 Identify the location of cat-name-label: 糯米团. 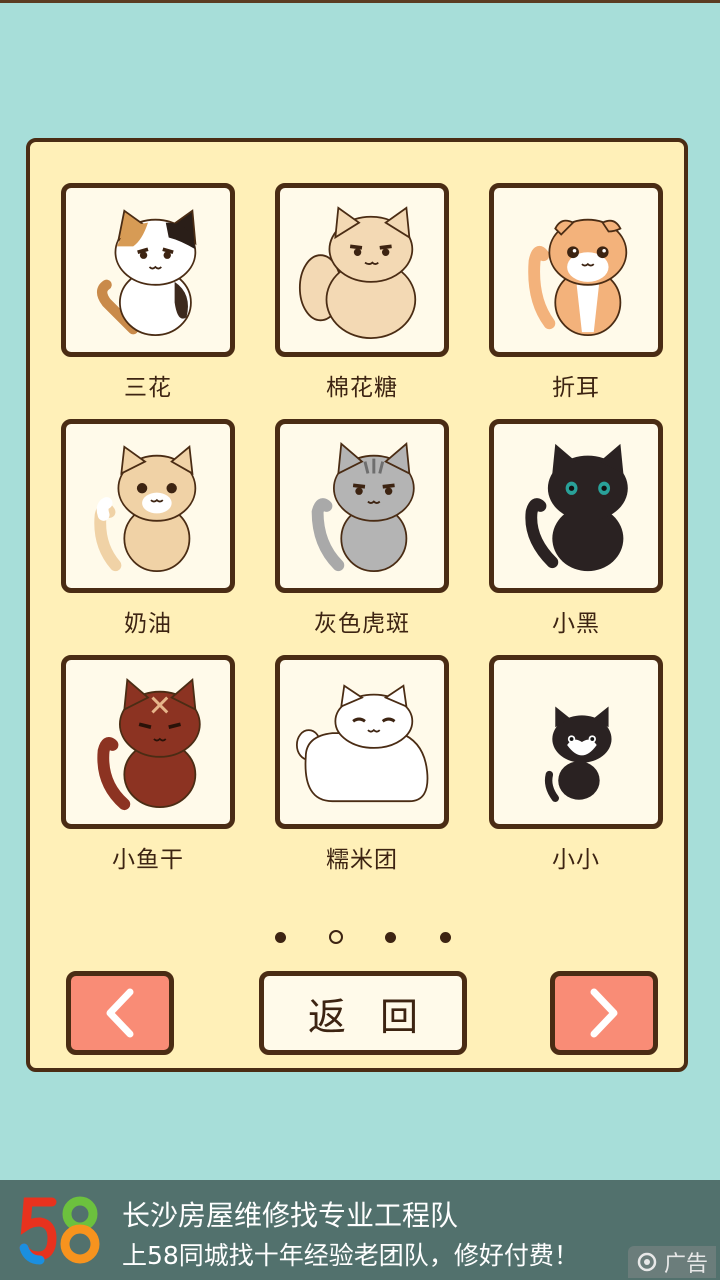
(362, 860).